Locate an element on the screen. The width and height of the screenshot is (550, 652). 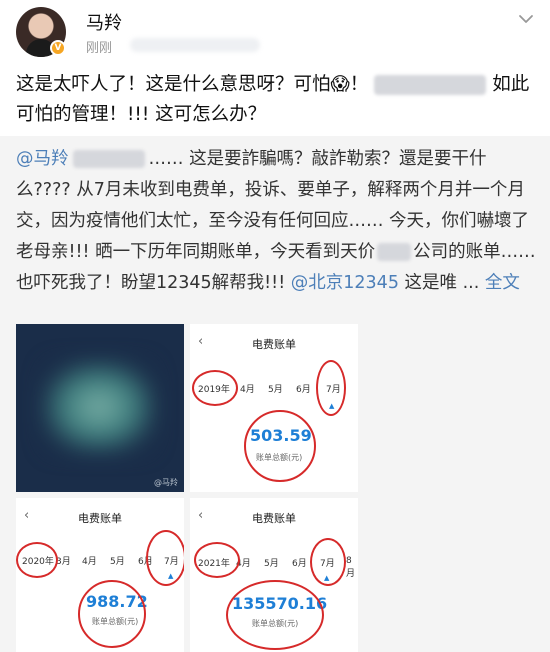
bill-month: 8月 is located at coordinates (351, 567).